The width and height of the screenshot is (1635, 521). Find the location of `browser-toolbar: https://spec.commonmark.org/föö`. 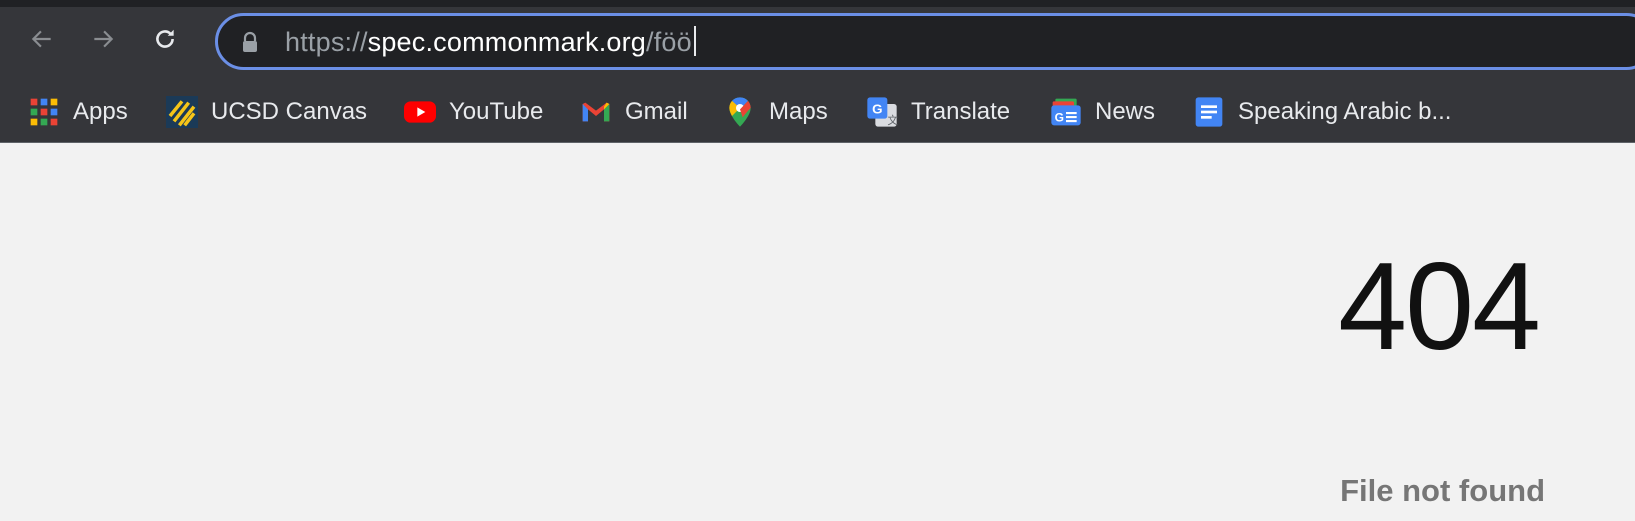

browser-toolbar: https://spec.commonmark.org/föö is located at coordinates (817, 45).